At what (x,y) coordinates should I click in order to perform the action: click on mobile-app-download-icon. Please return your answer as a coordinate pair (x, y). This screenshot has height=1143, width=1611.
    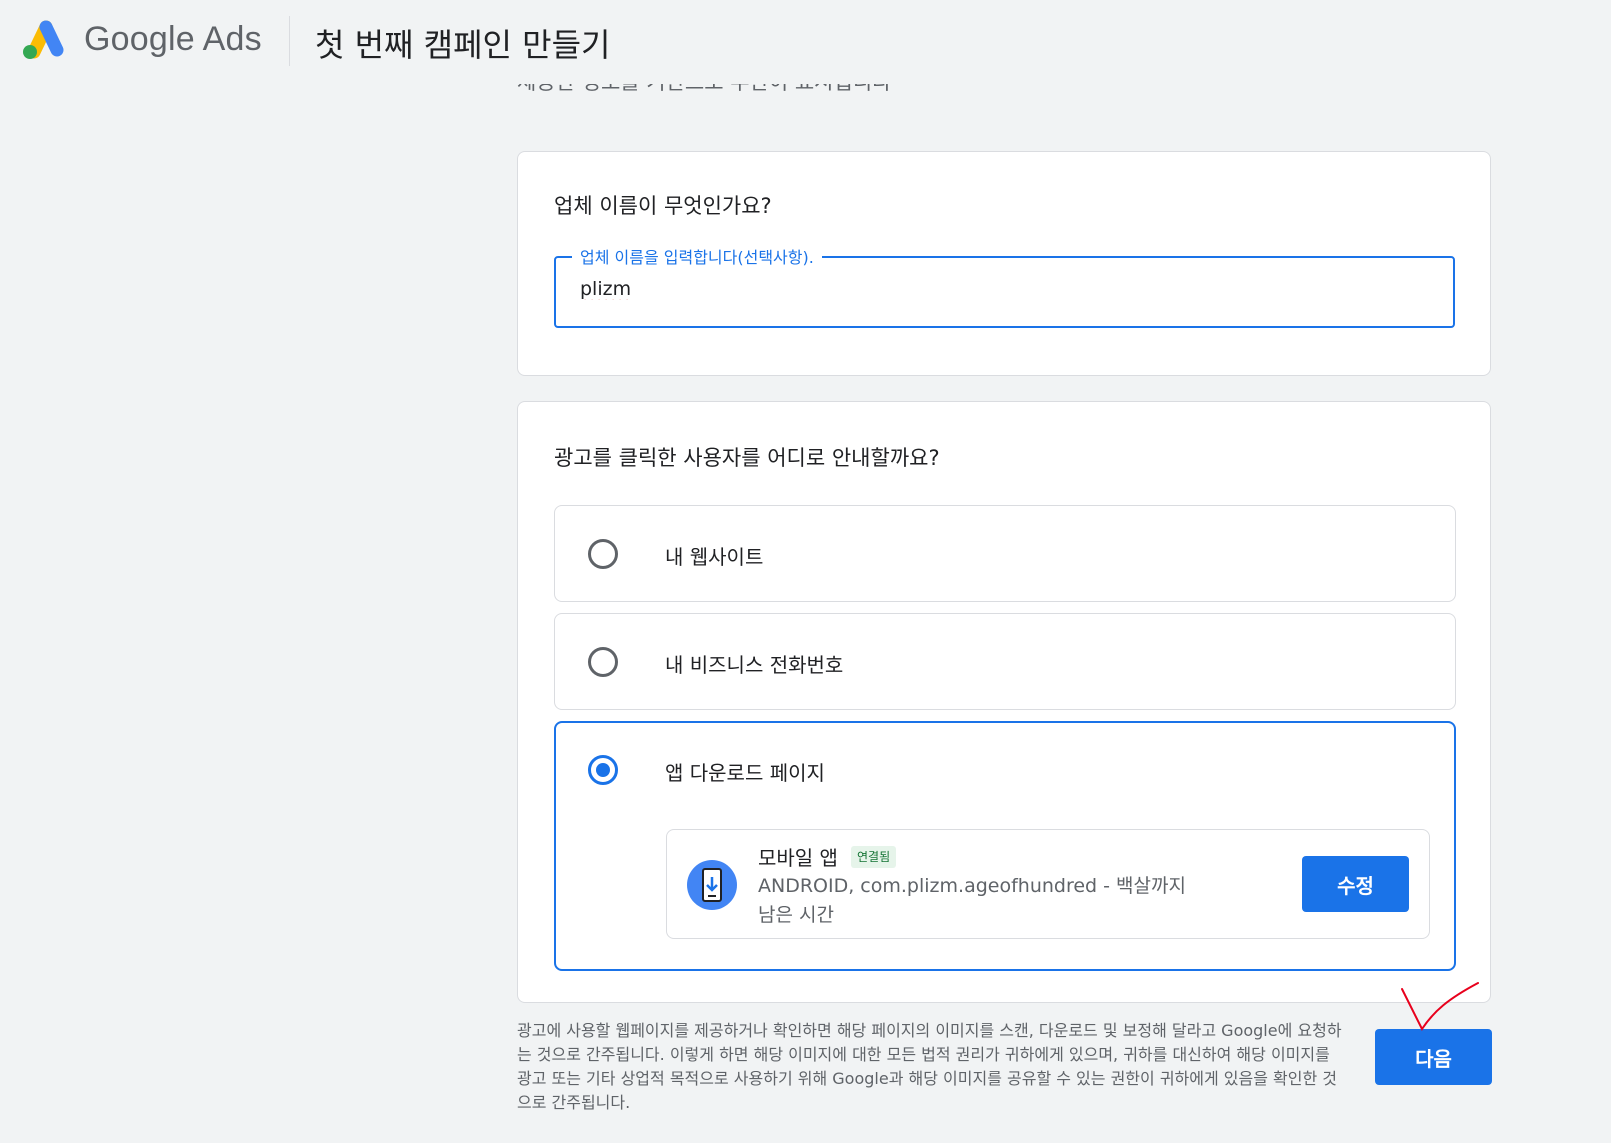
    Looking at the image, I should click on (712, 885).